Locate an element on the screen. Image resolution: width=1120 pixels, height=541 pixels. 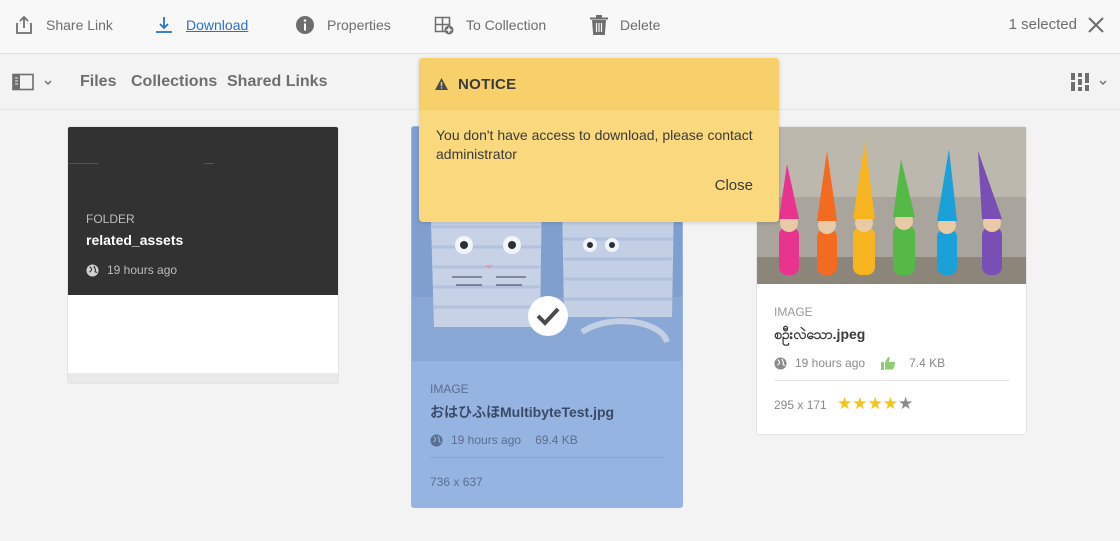
image-thumbnail is located at coordinates (891, 205).